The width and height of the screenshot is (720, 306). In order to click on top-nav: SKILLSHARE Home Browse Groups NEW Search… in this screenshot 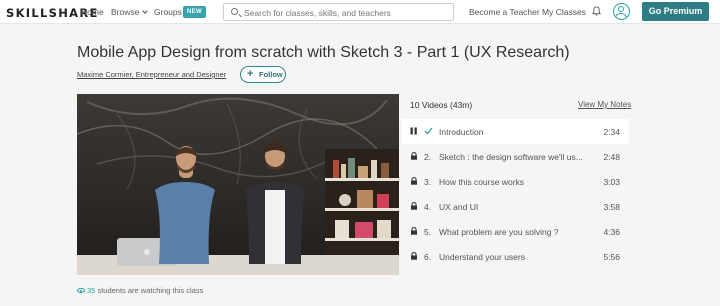, I will do `click(360, 12)`.